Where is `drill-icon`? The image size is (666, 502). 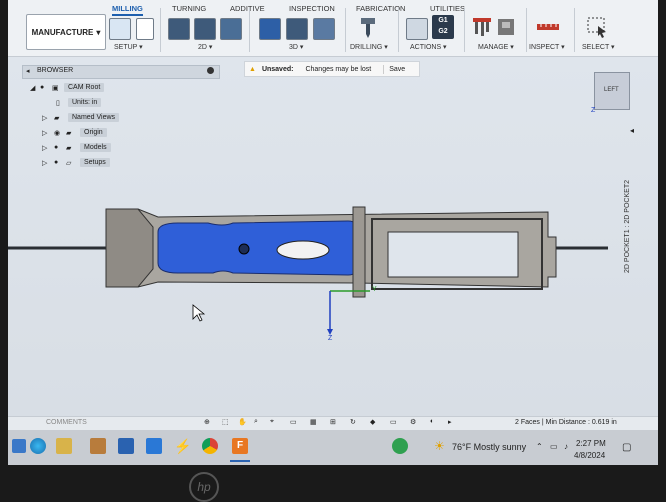
drill-icon is located at coordinates (368, 27).